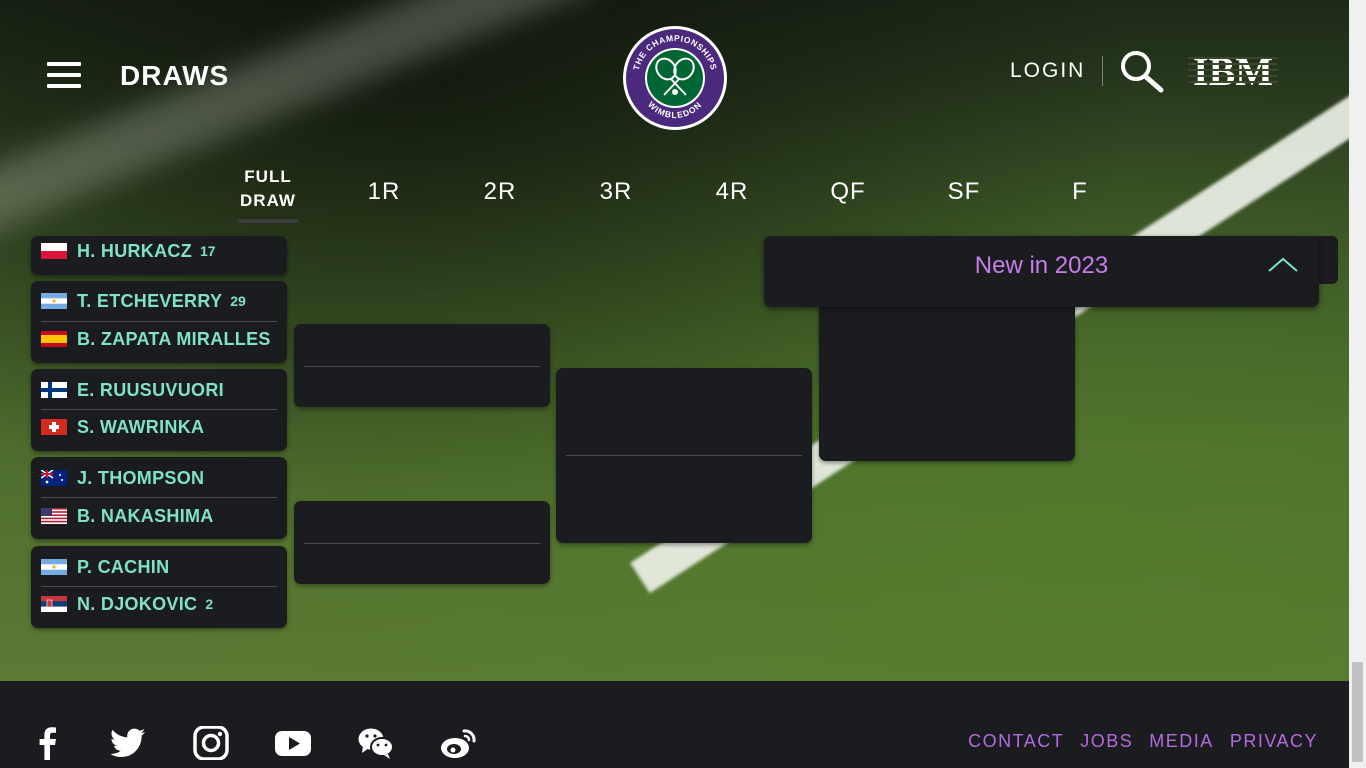  Describe the element at coordinates (1283, 265) in the screenshot. I see `chevron-up-icon` at that location.